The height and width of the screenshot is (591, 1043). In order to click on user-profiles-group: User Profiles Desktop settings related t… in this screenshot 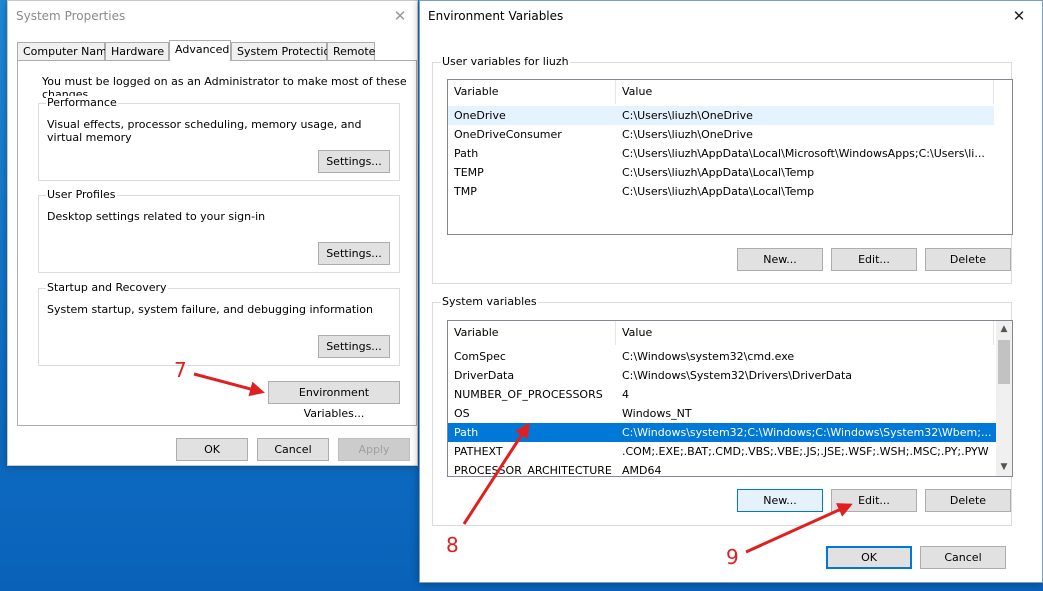, I will do `click(219, 230)`.